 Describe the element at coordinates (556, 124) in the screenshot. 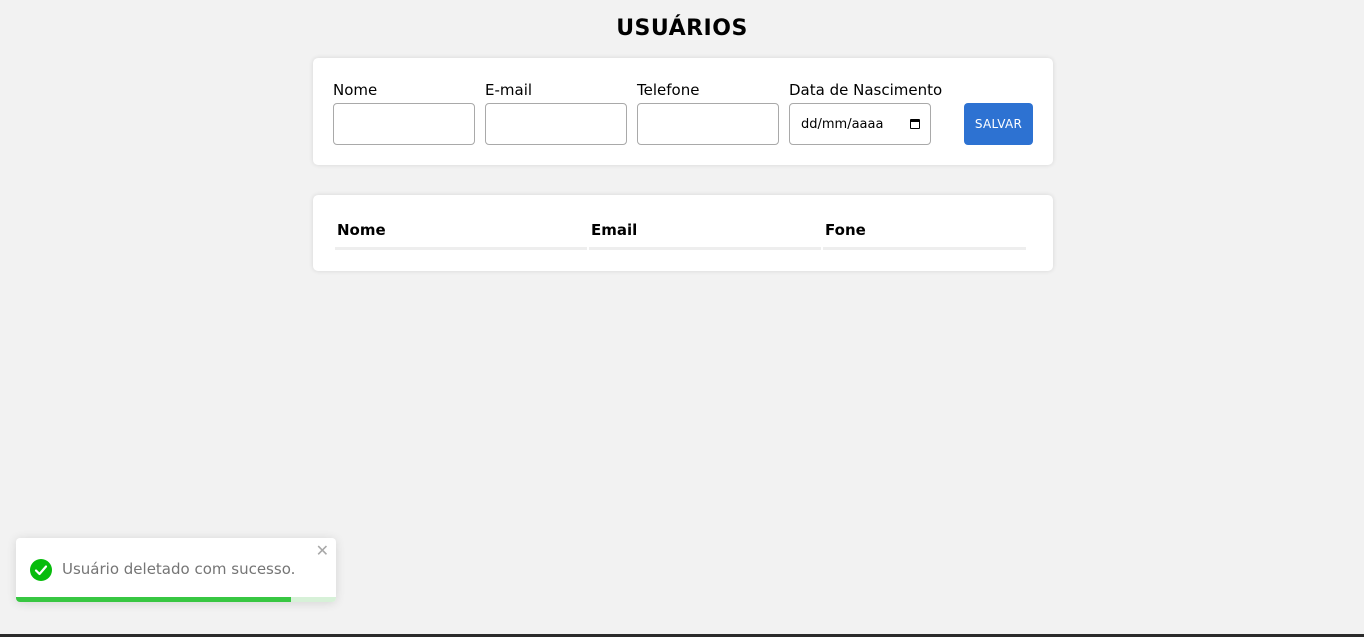

I see `email-input` at that location.